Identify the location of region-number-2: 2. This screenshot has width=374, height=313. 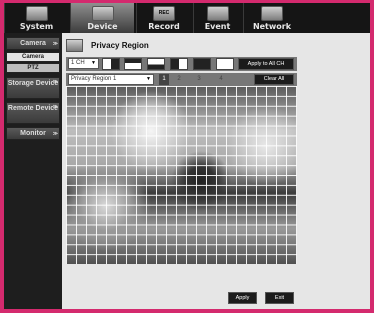
(179, 79).